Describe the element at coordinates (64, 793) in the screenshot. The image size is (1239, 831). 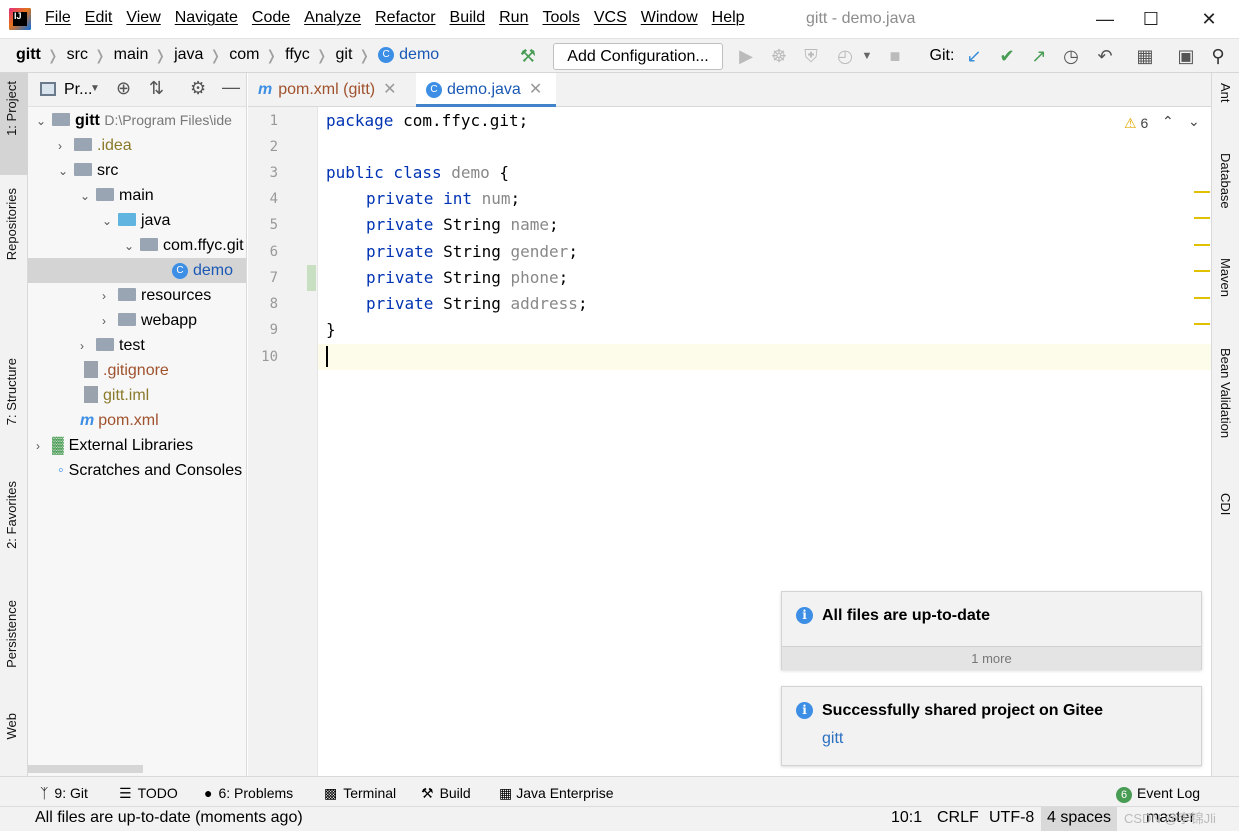
I see `tool-tab-git: ᛉ 9: Git` at that location.